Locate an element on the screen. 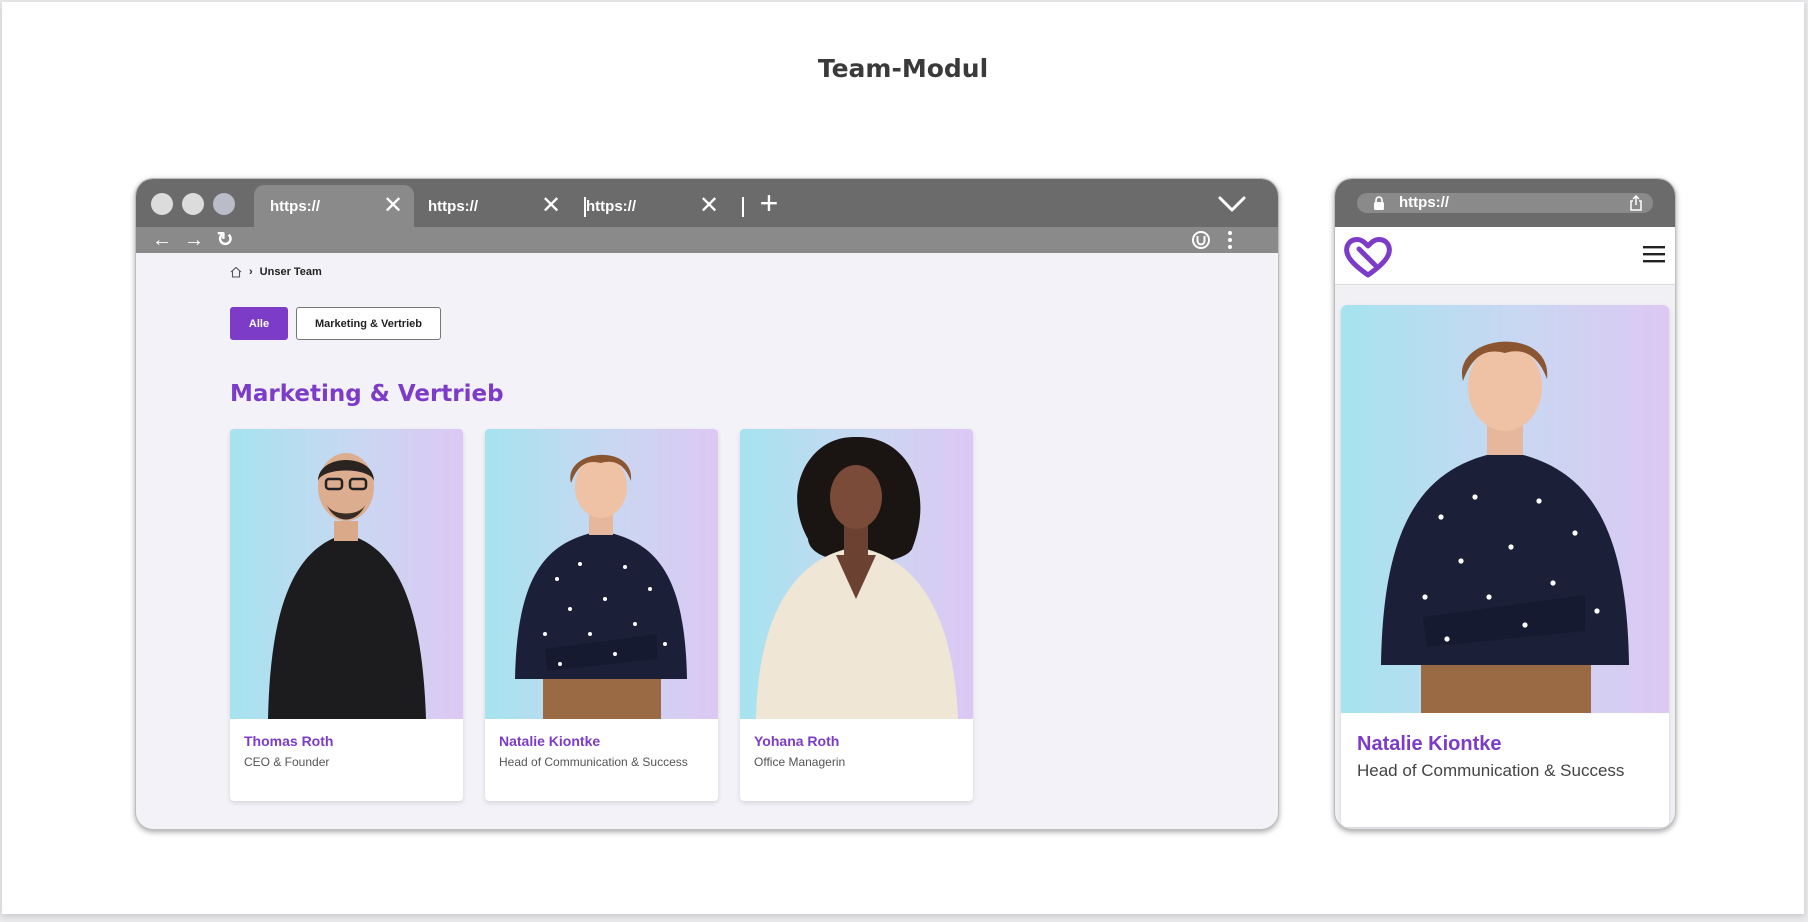  mobile-url-text: https:// is located at coordinates (1424, 202).